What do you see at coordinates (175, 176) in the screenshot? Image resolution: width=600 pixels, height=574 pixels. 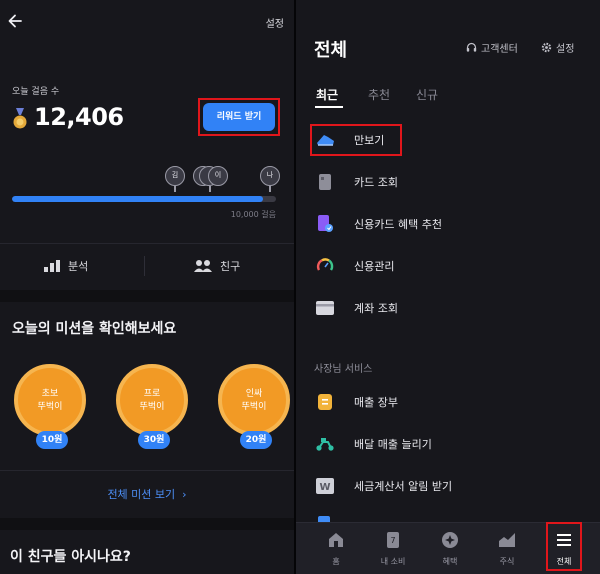 I see `friend-marker: 김` at bounding box center [175, 176].